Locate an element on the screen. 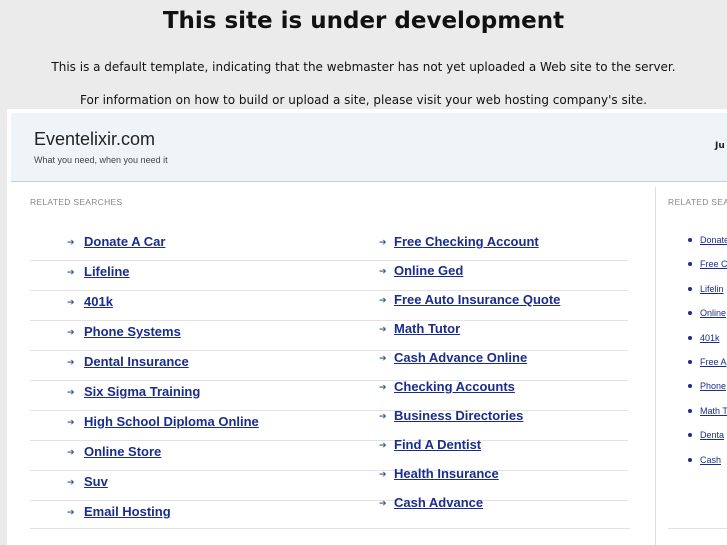 The image size is (727, 545). related-link: Find A Dentist is located at coordinates (437, 444).